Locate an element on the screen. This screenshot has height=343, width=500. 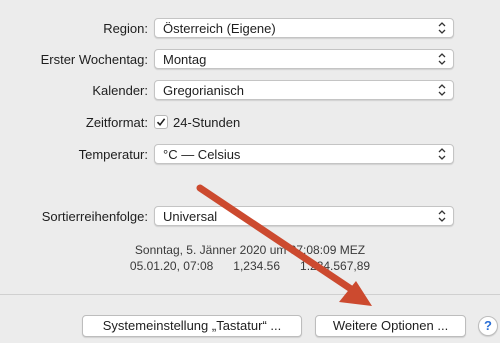
temperature-value: °C — Celsius is located at coordinates (202, 154).